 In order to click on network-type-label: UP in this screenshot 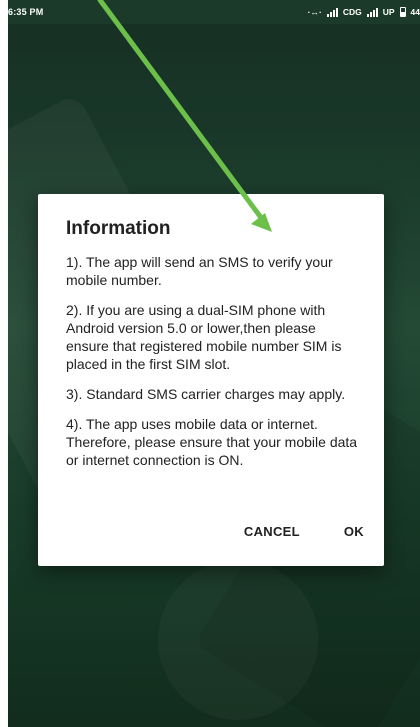, I will do `click(388, 12)`.